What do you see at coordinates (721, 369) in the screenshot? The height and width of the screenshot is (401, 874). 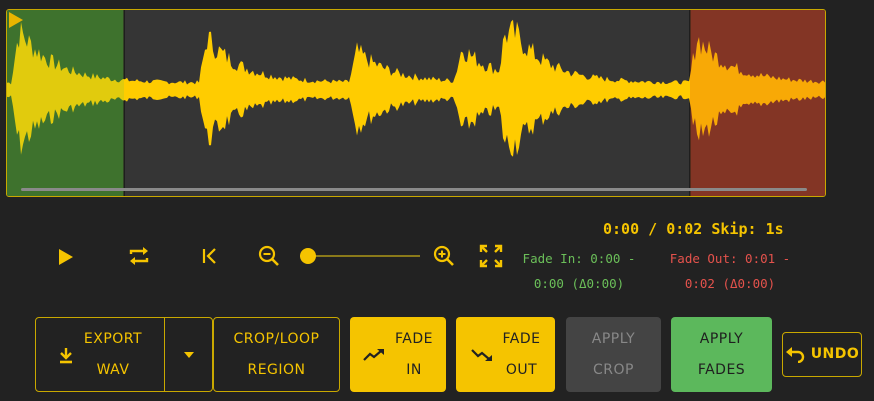 I see `apply-fades-line2: FADES` at bounding box center [721, 369].